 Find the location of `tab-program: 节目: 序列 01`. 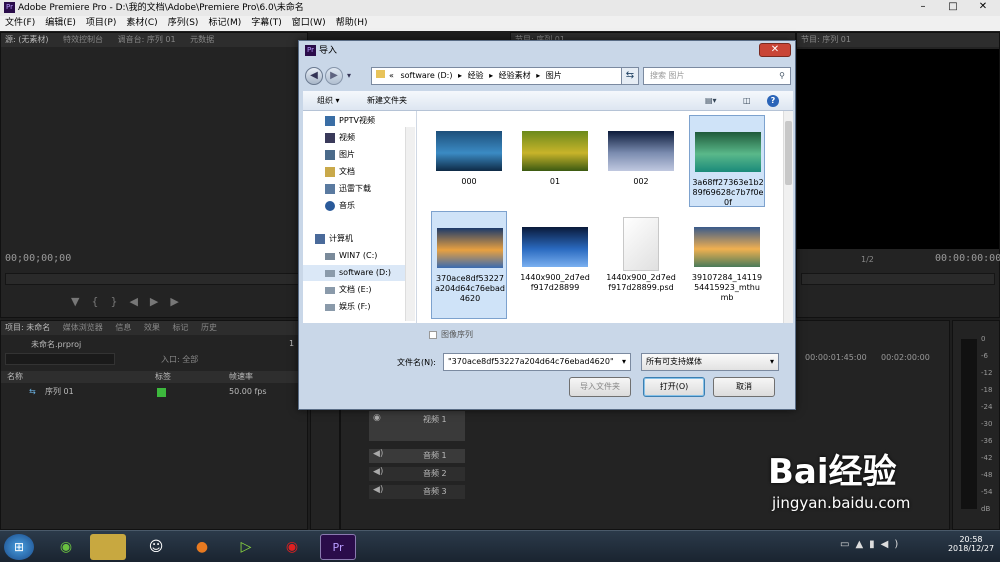

tab-program: 节目: 序列 01 is located at coordinates (898, 40).